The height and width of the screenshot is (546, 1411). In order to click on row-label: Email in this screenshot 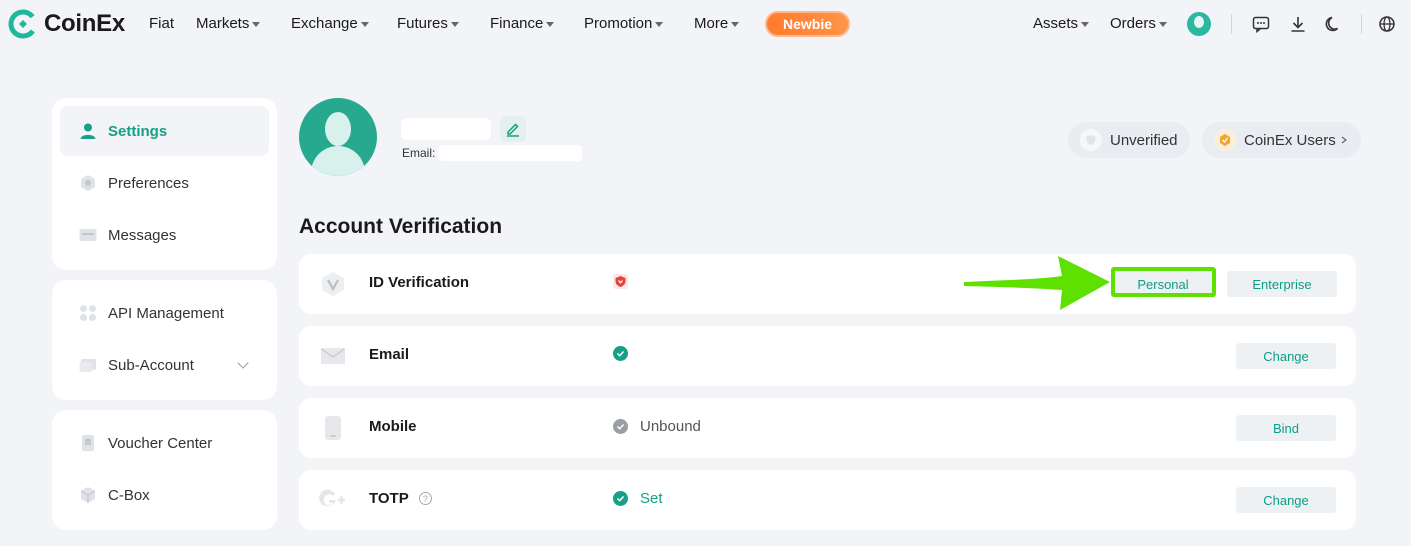, I will do `click(389, 354)`.